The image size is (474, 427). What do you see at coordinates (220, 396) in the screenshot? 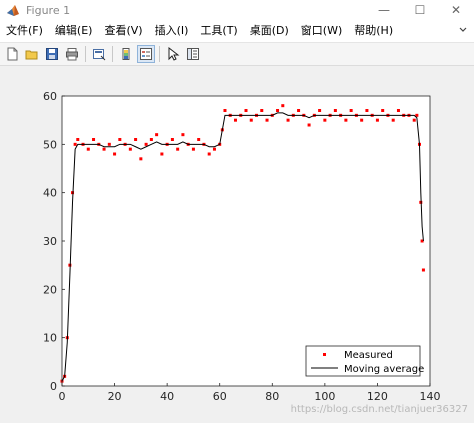
I see `x-tick-label: 60` at bounding box center [220, 396].